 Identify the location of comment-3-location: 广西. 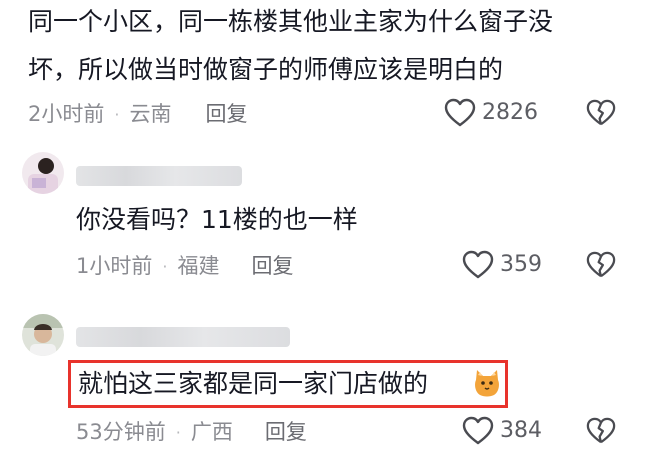
(211, 432).